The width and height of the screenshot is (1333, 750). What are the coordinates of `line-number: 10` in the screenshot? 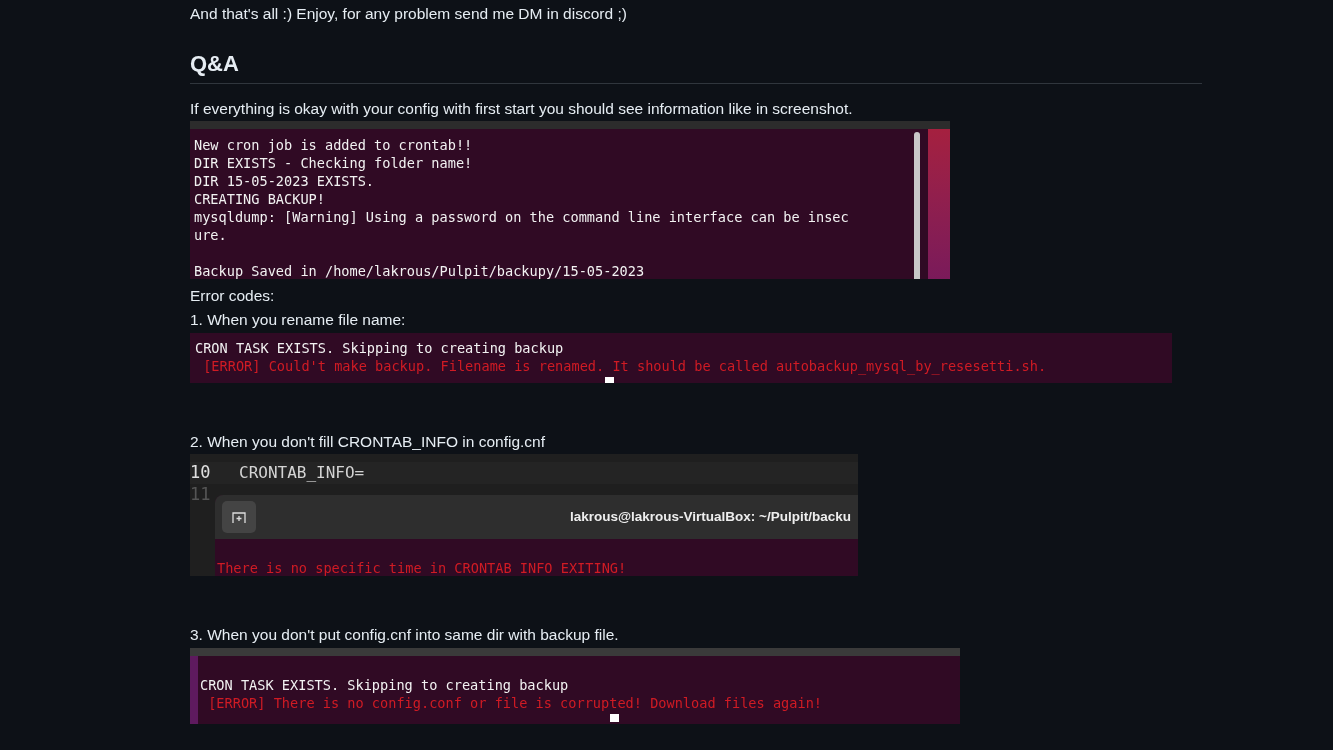 It's located at (201, 473).